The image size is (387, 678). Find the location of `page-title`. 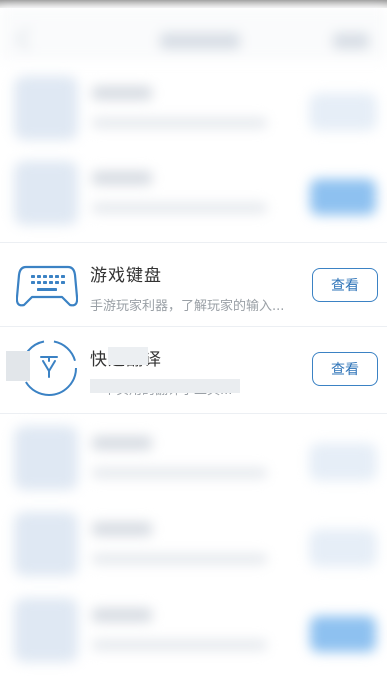

page-title is located at coordinates (200, 41).